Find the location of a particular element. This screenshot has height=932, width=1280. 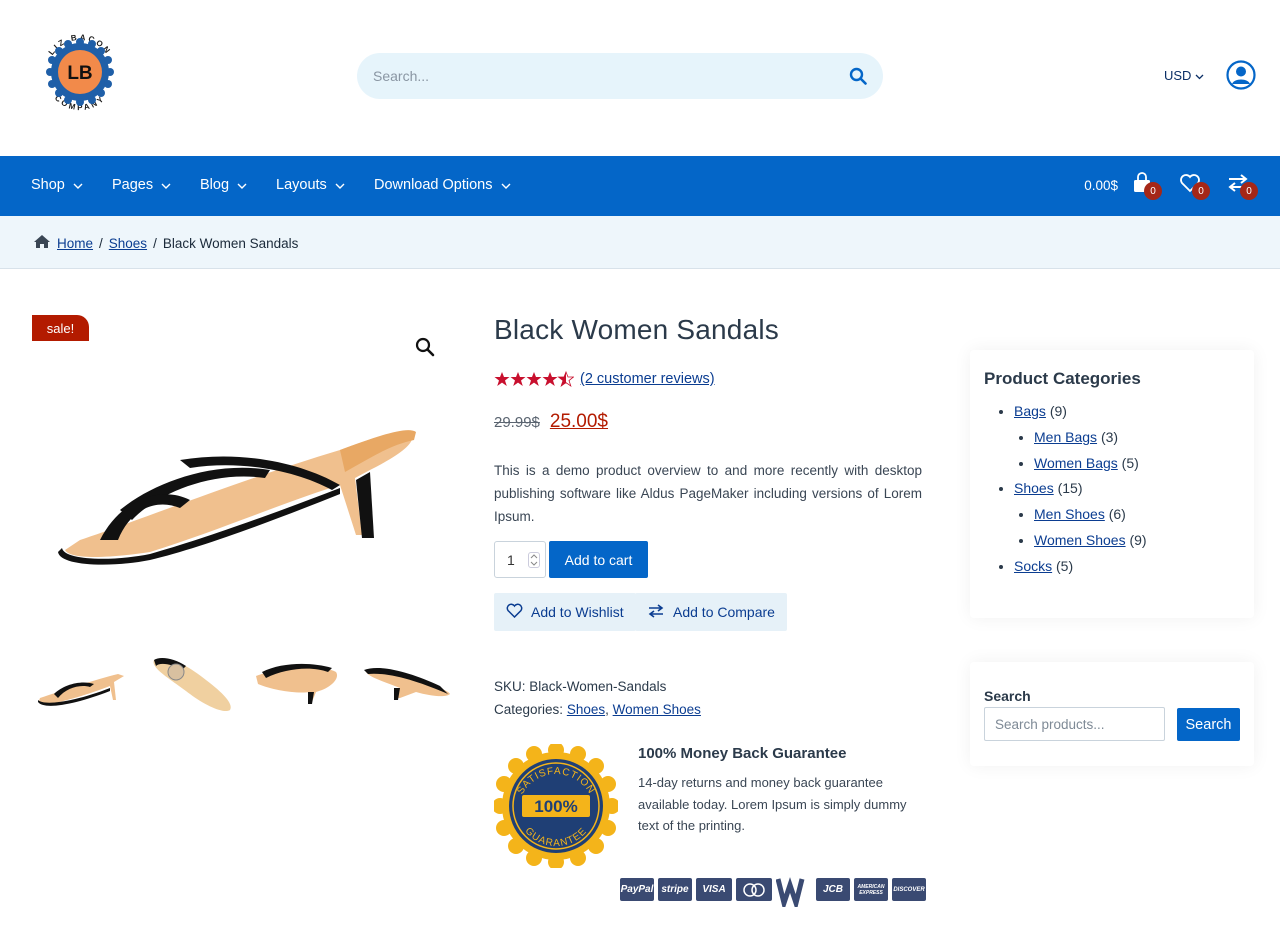

breadcrumb-home-link: Home is located at coordinates (75, 243).